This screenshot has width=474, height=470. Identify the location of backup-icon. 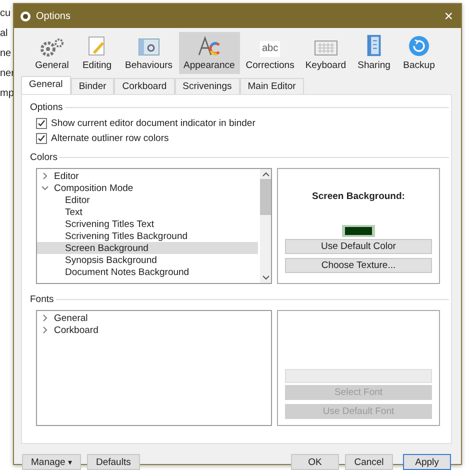
(419, 46).